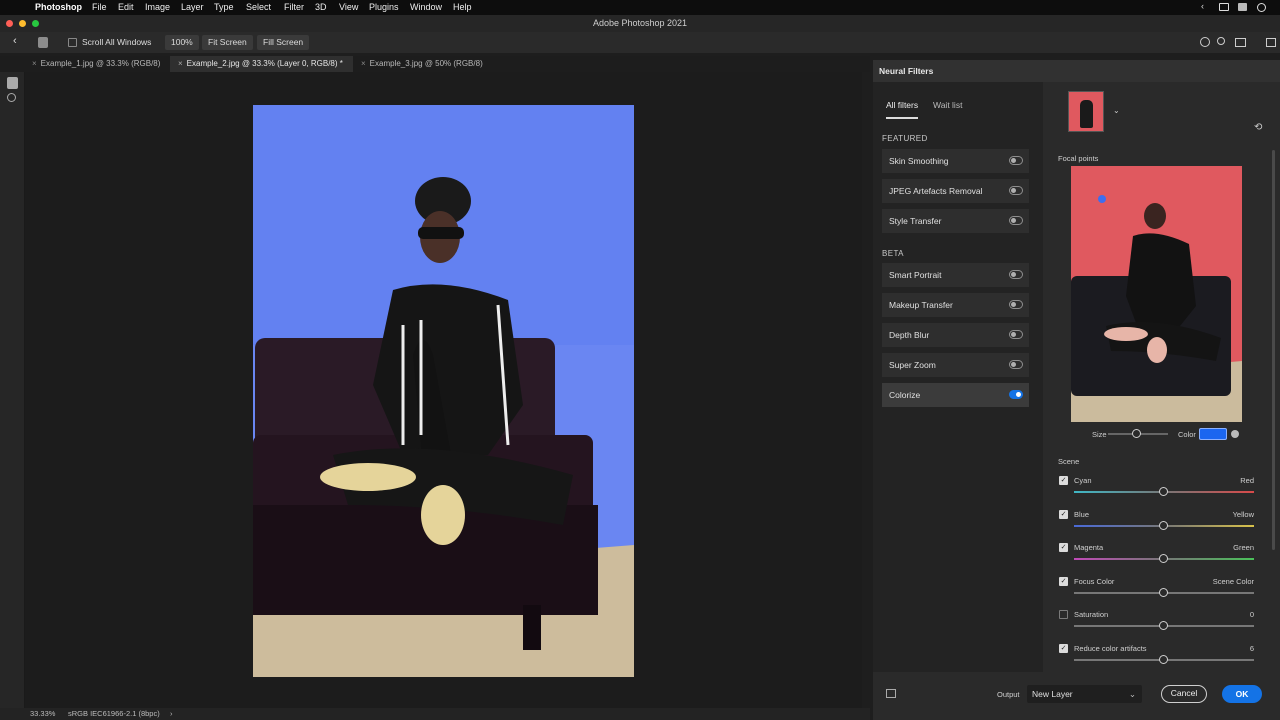 Image resolution: width=1280 pixels, height=720 pixels. What do you see at coordinates (321, 7) in the screenshot?
I see `menu-3d: 3D` at bounding box center [321, 7].